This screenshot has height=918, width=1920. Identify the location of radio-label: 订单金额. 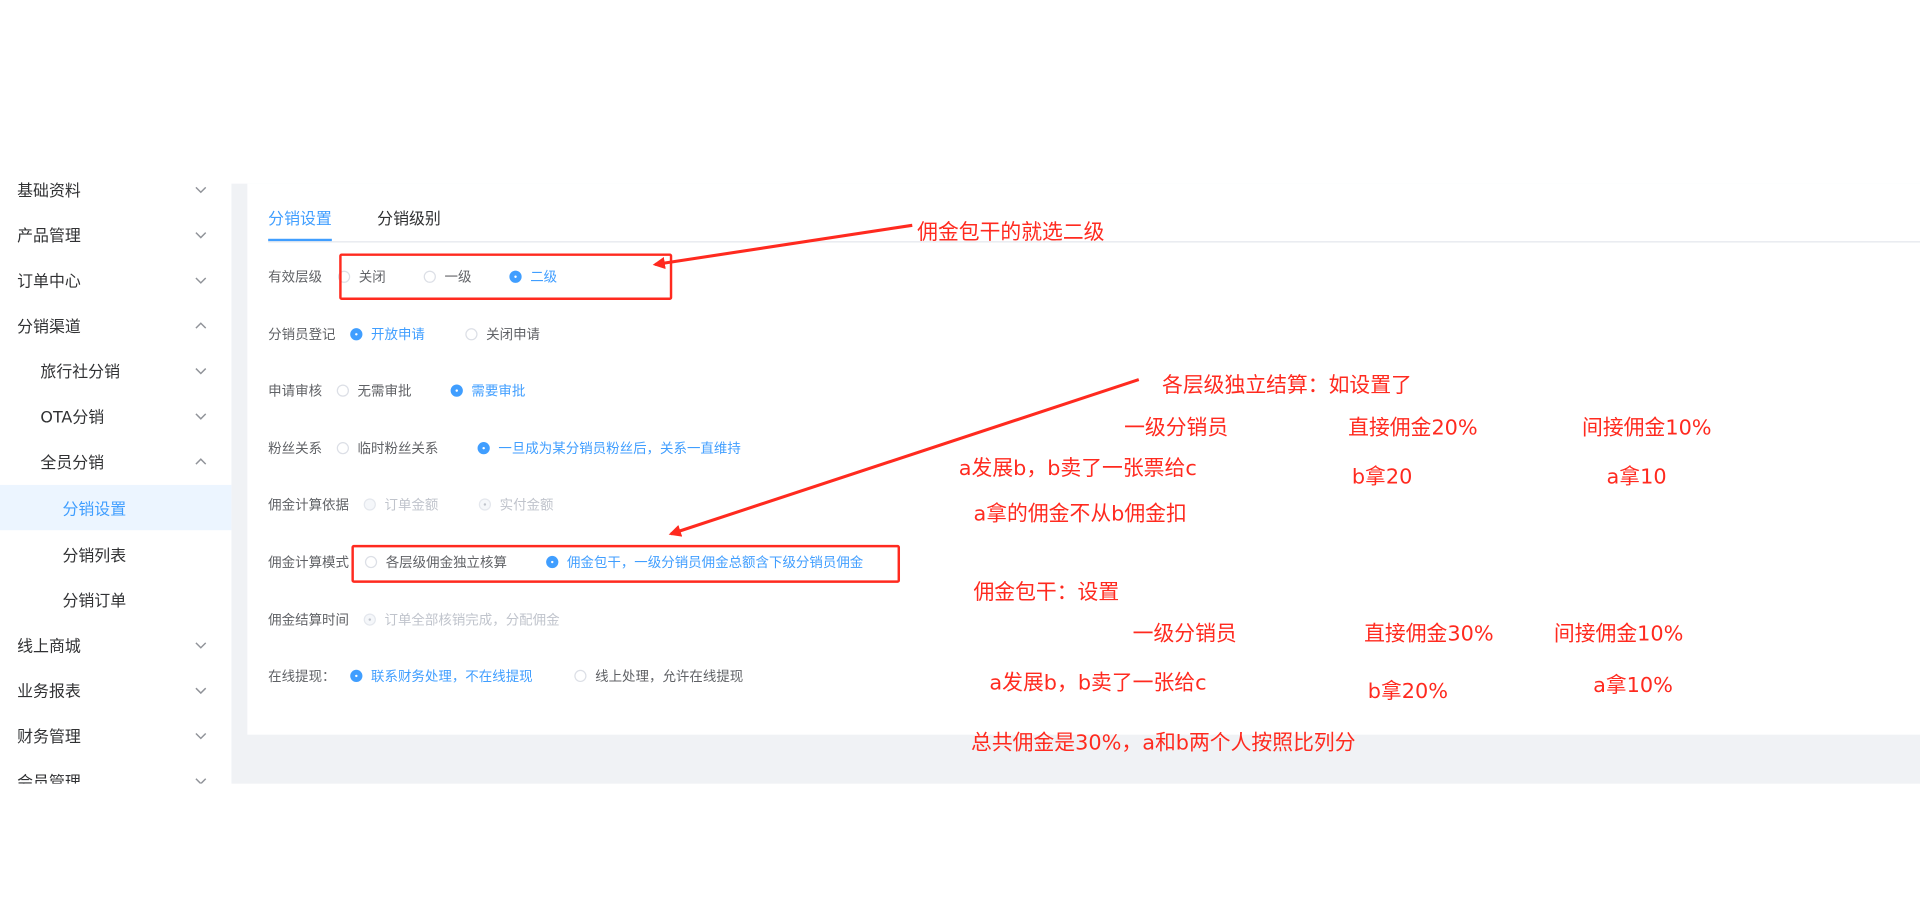
(411, 505).